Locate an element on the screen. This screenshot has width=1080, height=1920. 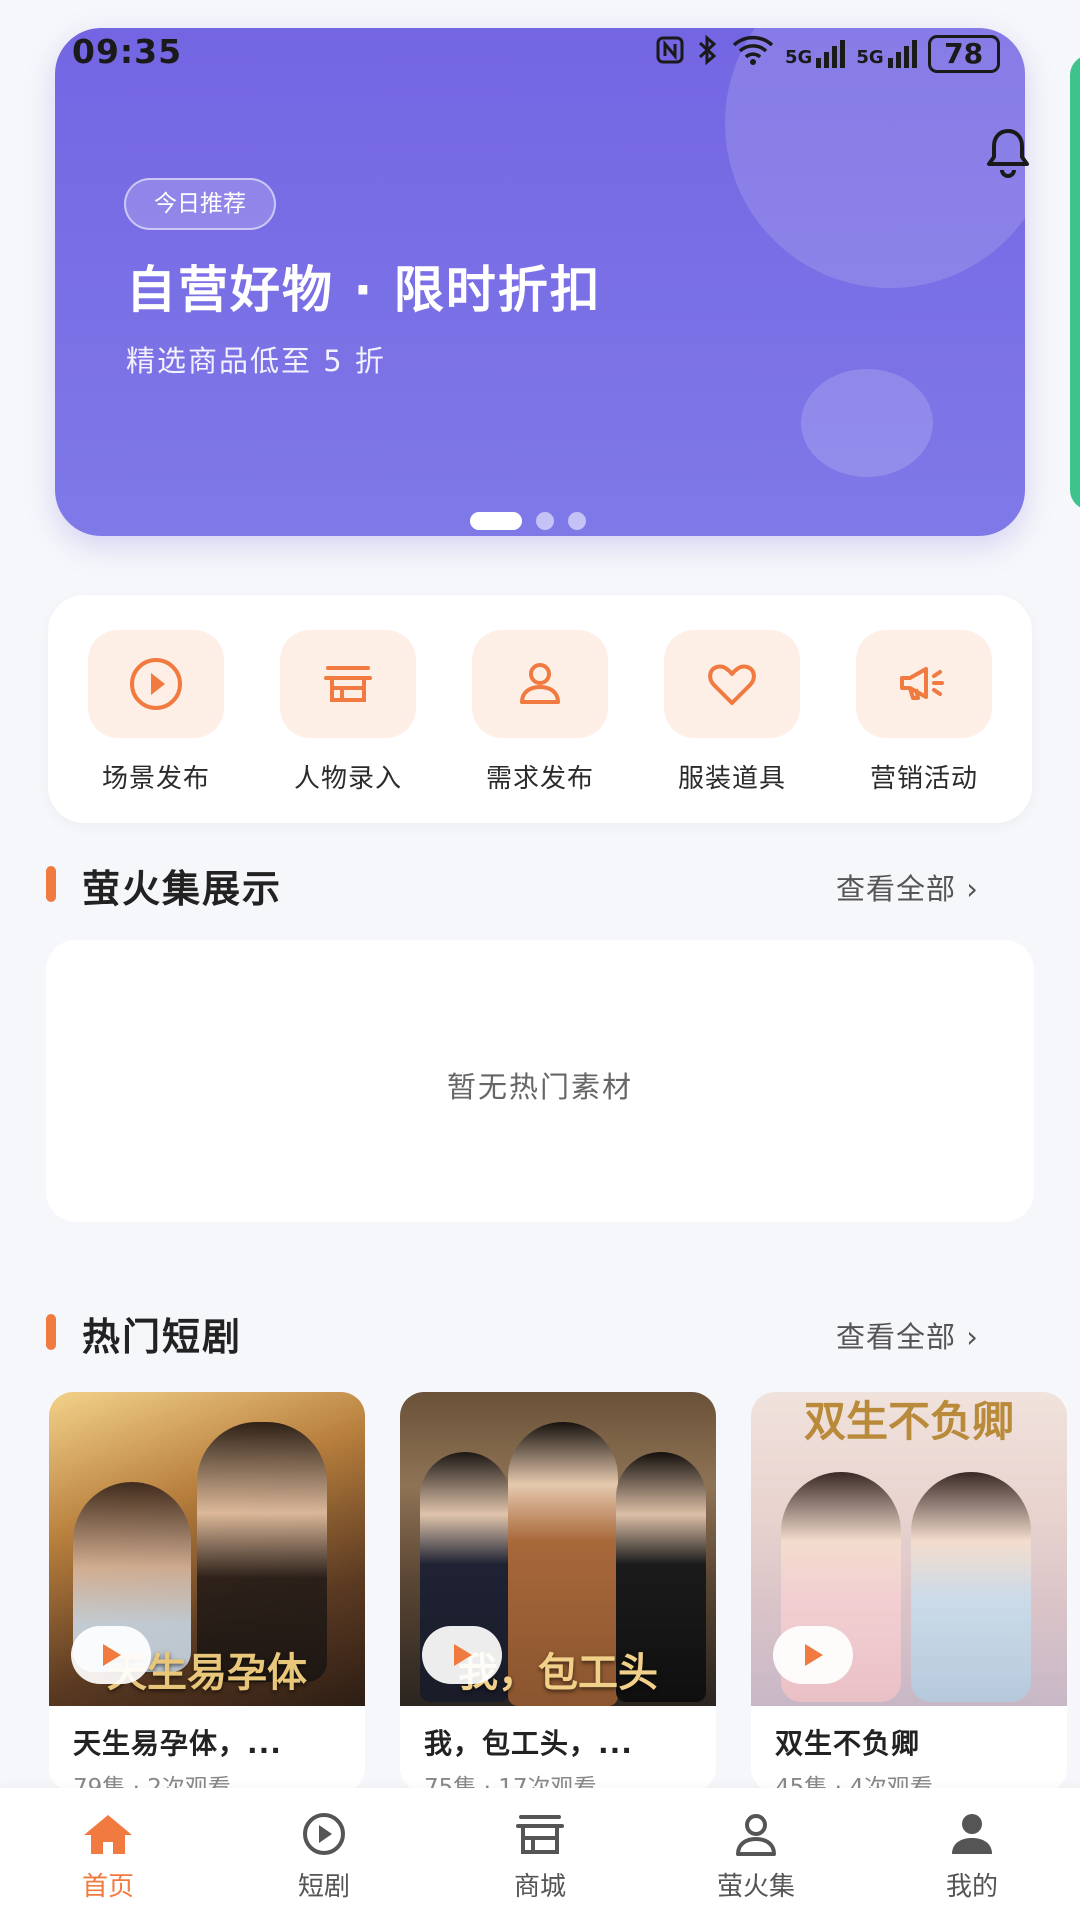
nav-firefly: 萤火集 is located at coordinates (756, 1857).